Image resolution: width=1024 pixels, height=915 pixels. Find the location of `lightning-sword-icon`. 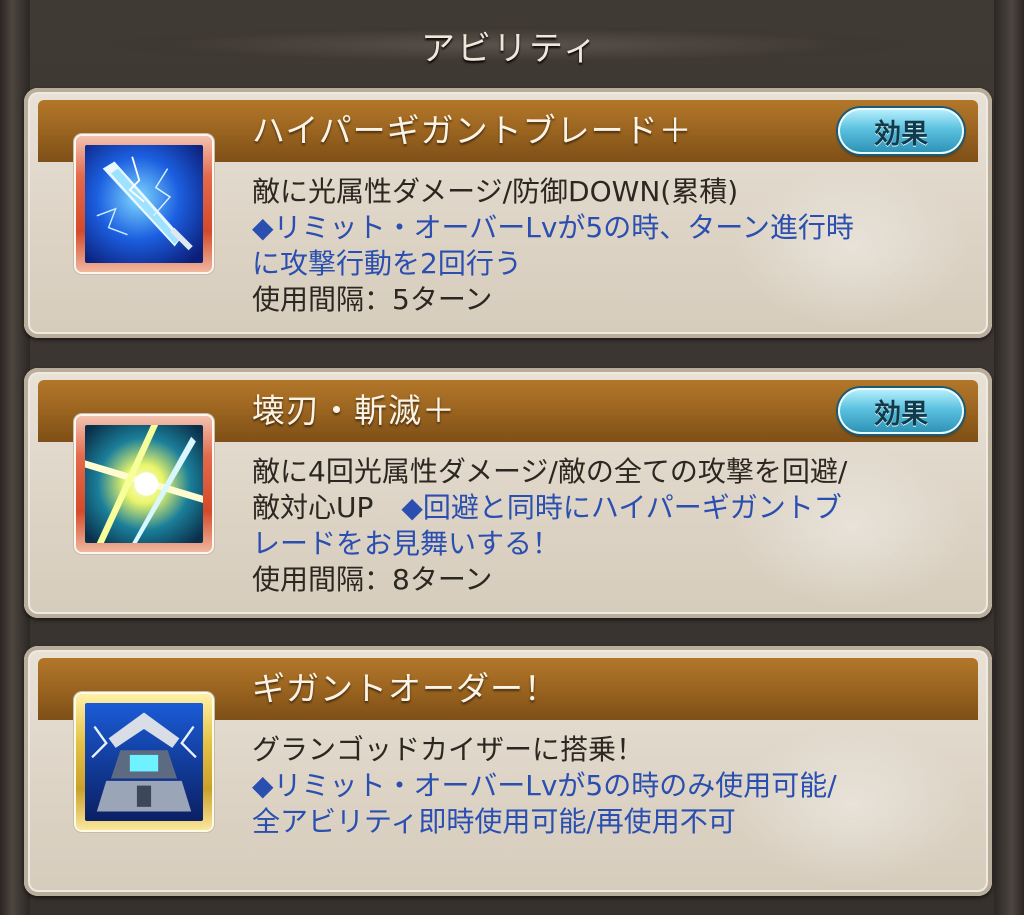

lightning-sword-icon is located at coordinates (144, 204).